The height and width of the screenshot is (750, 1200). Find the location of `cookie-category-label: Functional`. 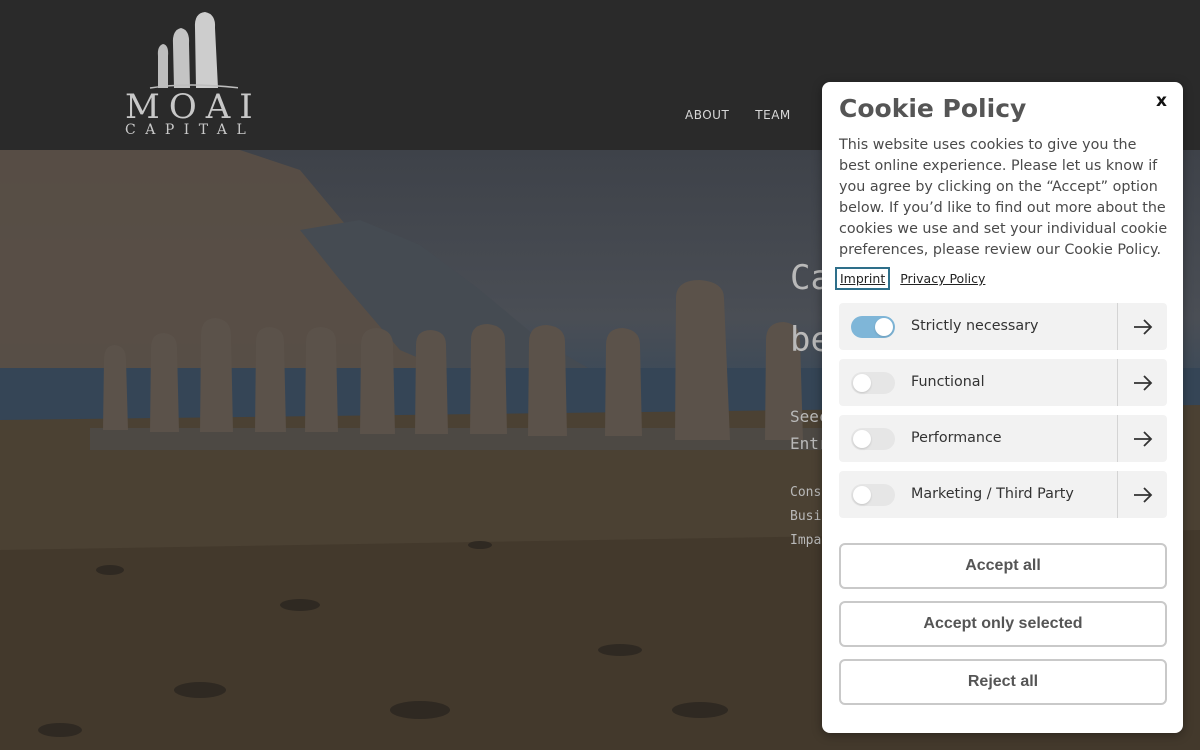

cookie-category-label: Functional is located at coordinates (948, 382).